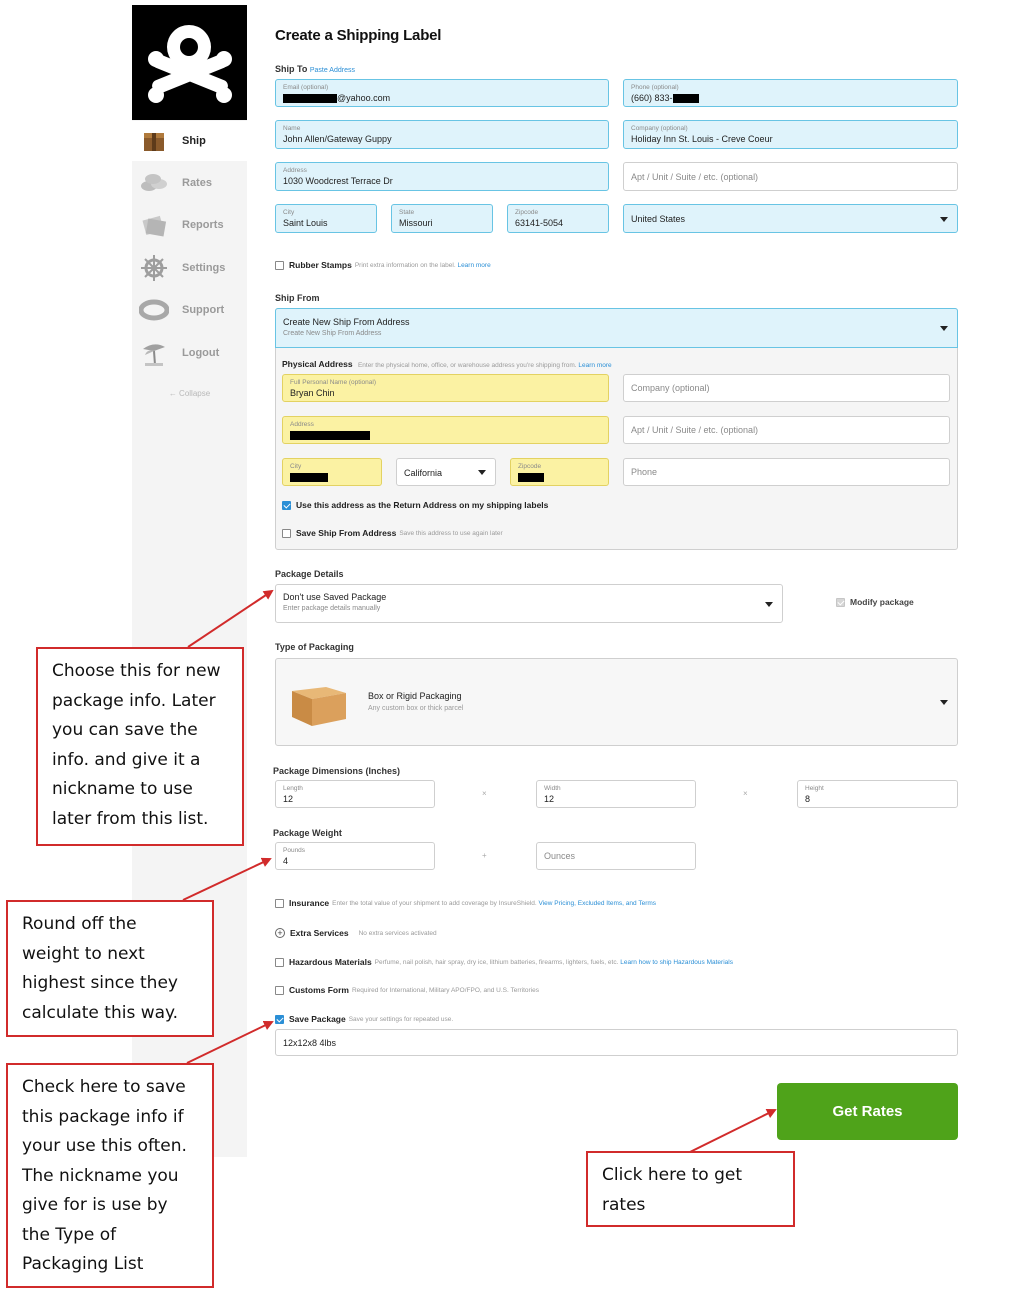  I want to click on rubber-stamps-learn-more: Learn more, so click(473, 265).